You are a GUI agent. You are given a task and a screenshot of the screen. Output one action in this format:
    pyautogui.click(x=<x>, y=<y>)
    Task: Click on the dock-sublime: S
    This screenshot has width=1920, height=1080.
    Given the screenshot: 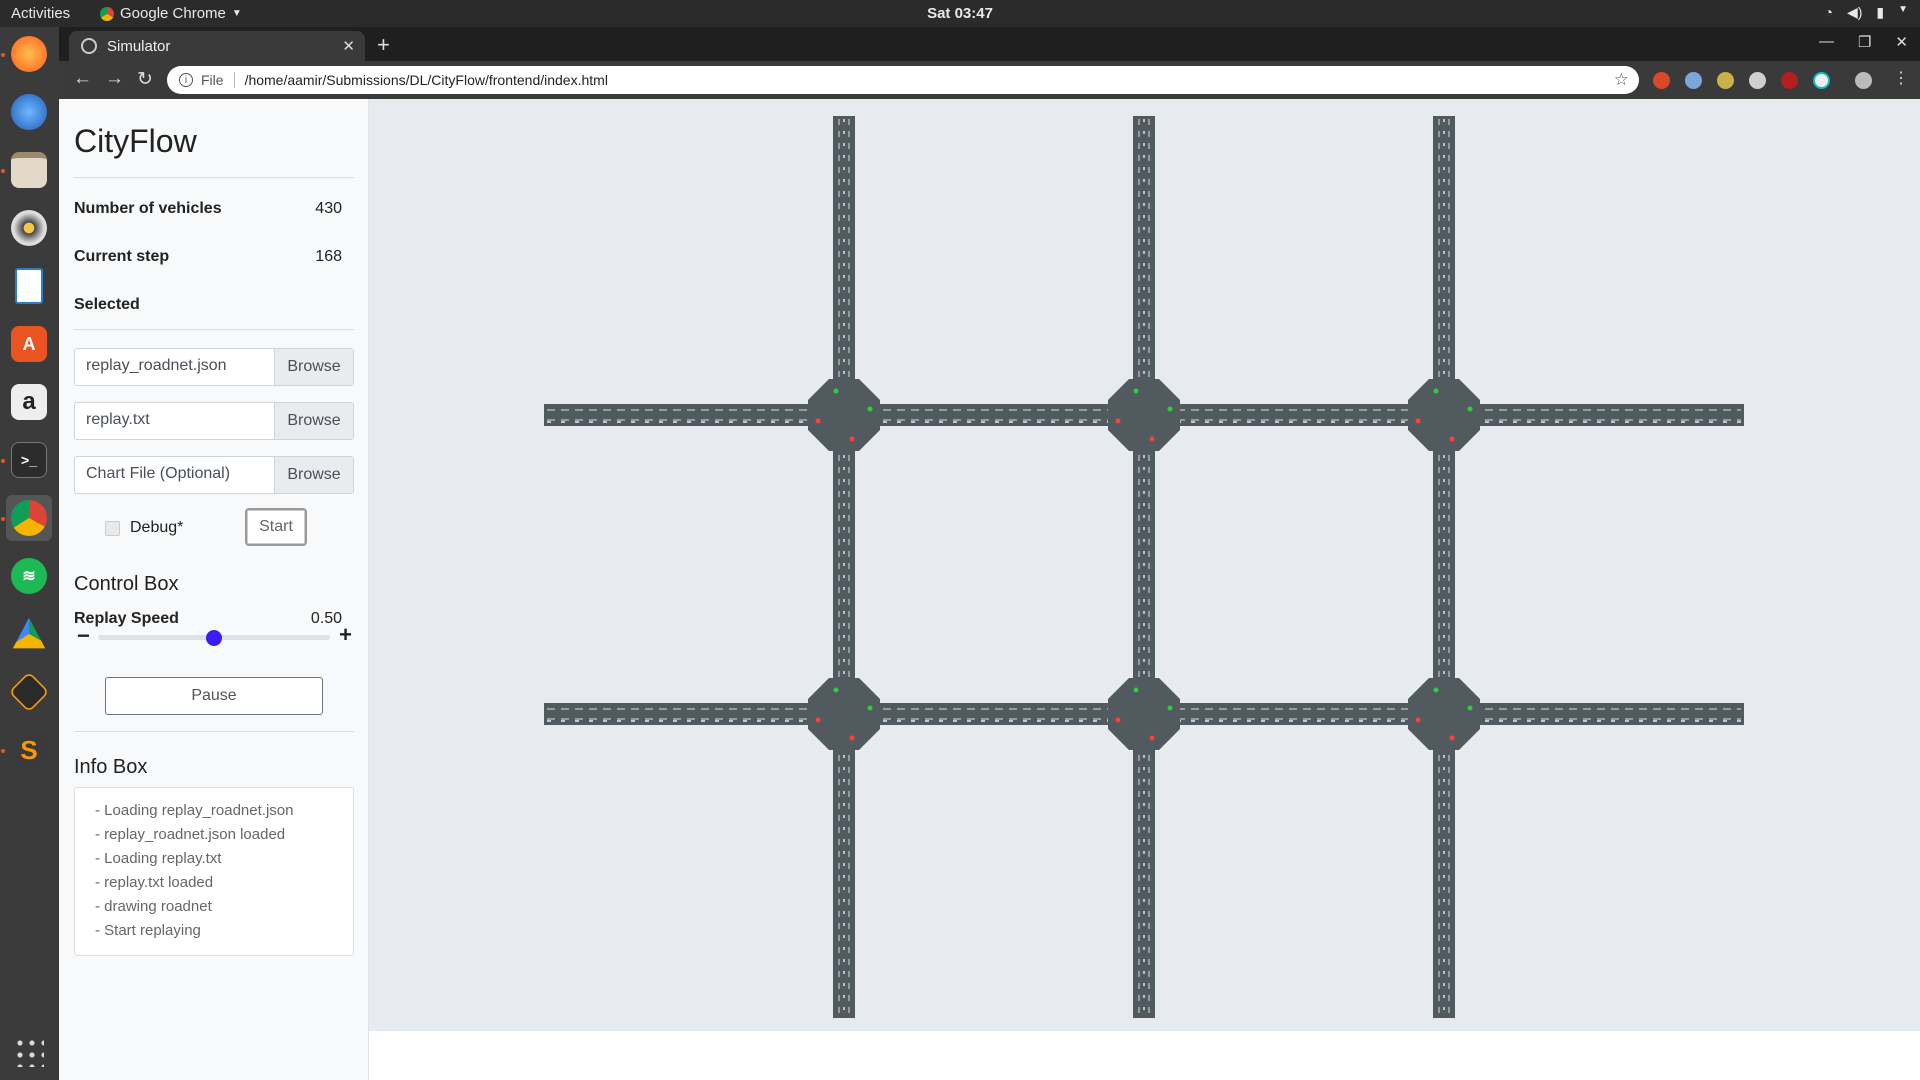 What is the action you would take?
    pyautogui.click(x=29, y=750)
    